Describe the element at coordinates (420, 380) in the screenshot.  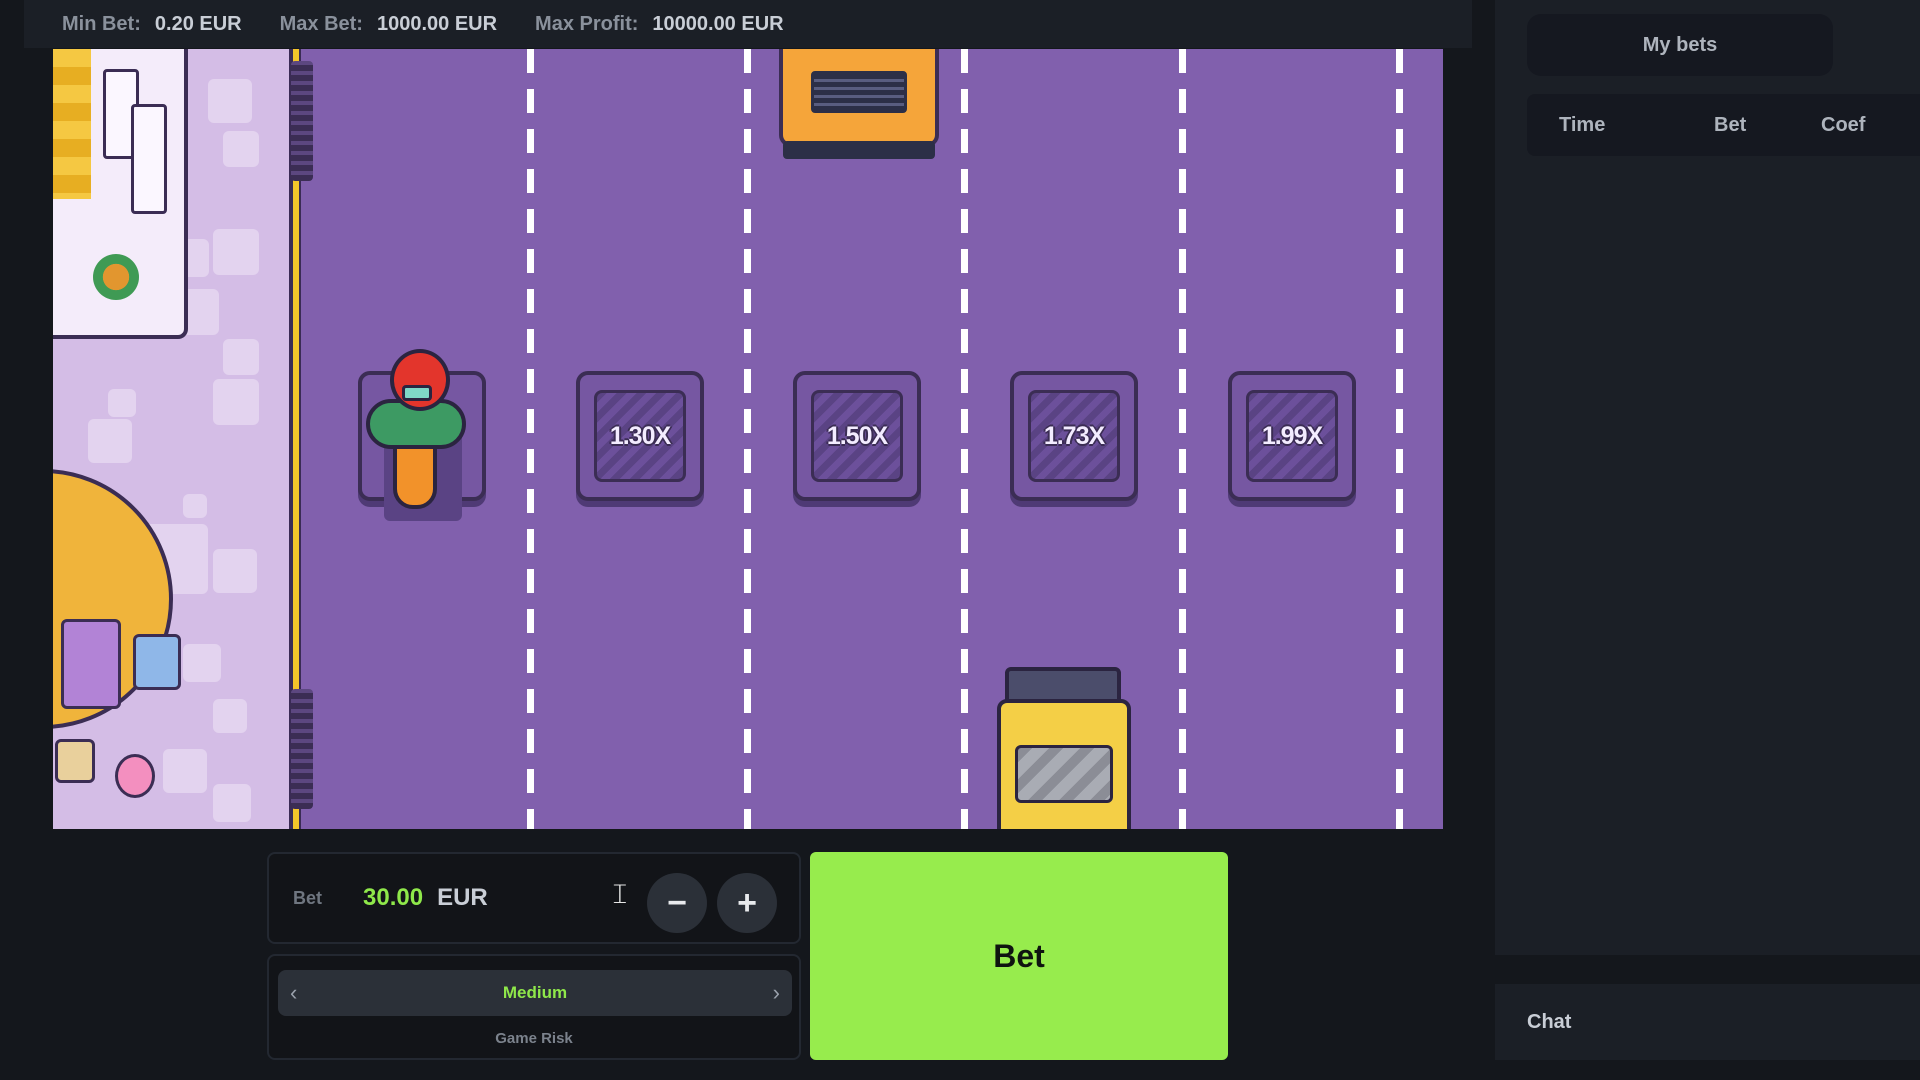
I see `red-helmet` at that location.